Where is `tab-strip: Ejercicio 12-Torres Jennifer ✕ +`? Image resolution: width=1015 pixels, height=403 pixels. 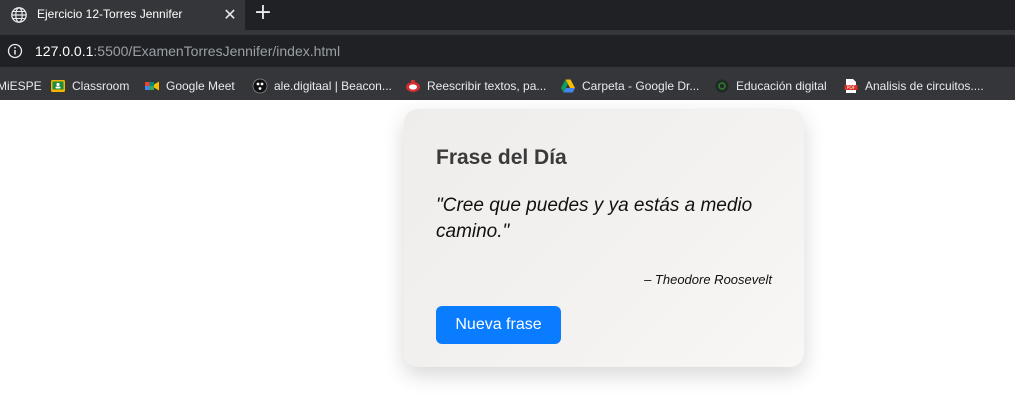 tab-strip: Ejercicio 12-Torres Jennifer ✕ + is located at coordinates (507, 15).